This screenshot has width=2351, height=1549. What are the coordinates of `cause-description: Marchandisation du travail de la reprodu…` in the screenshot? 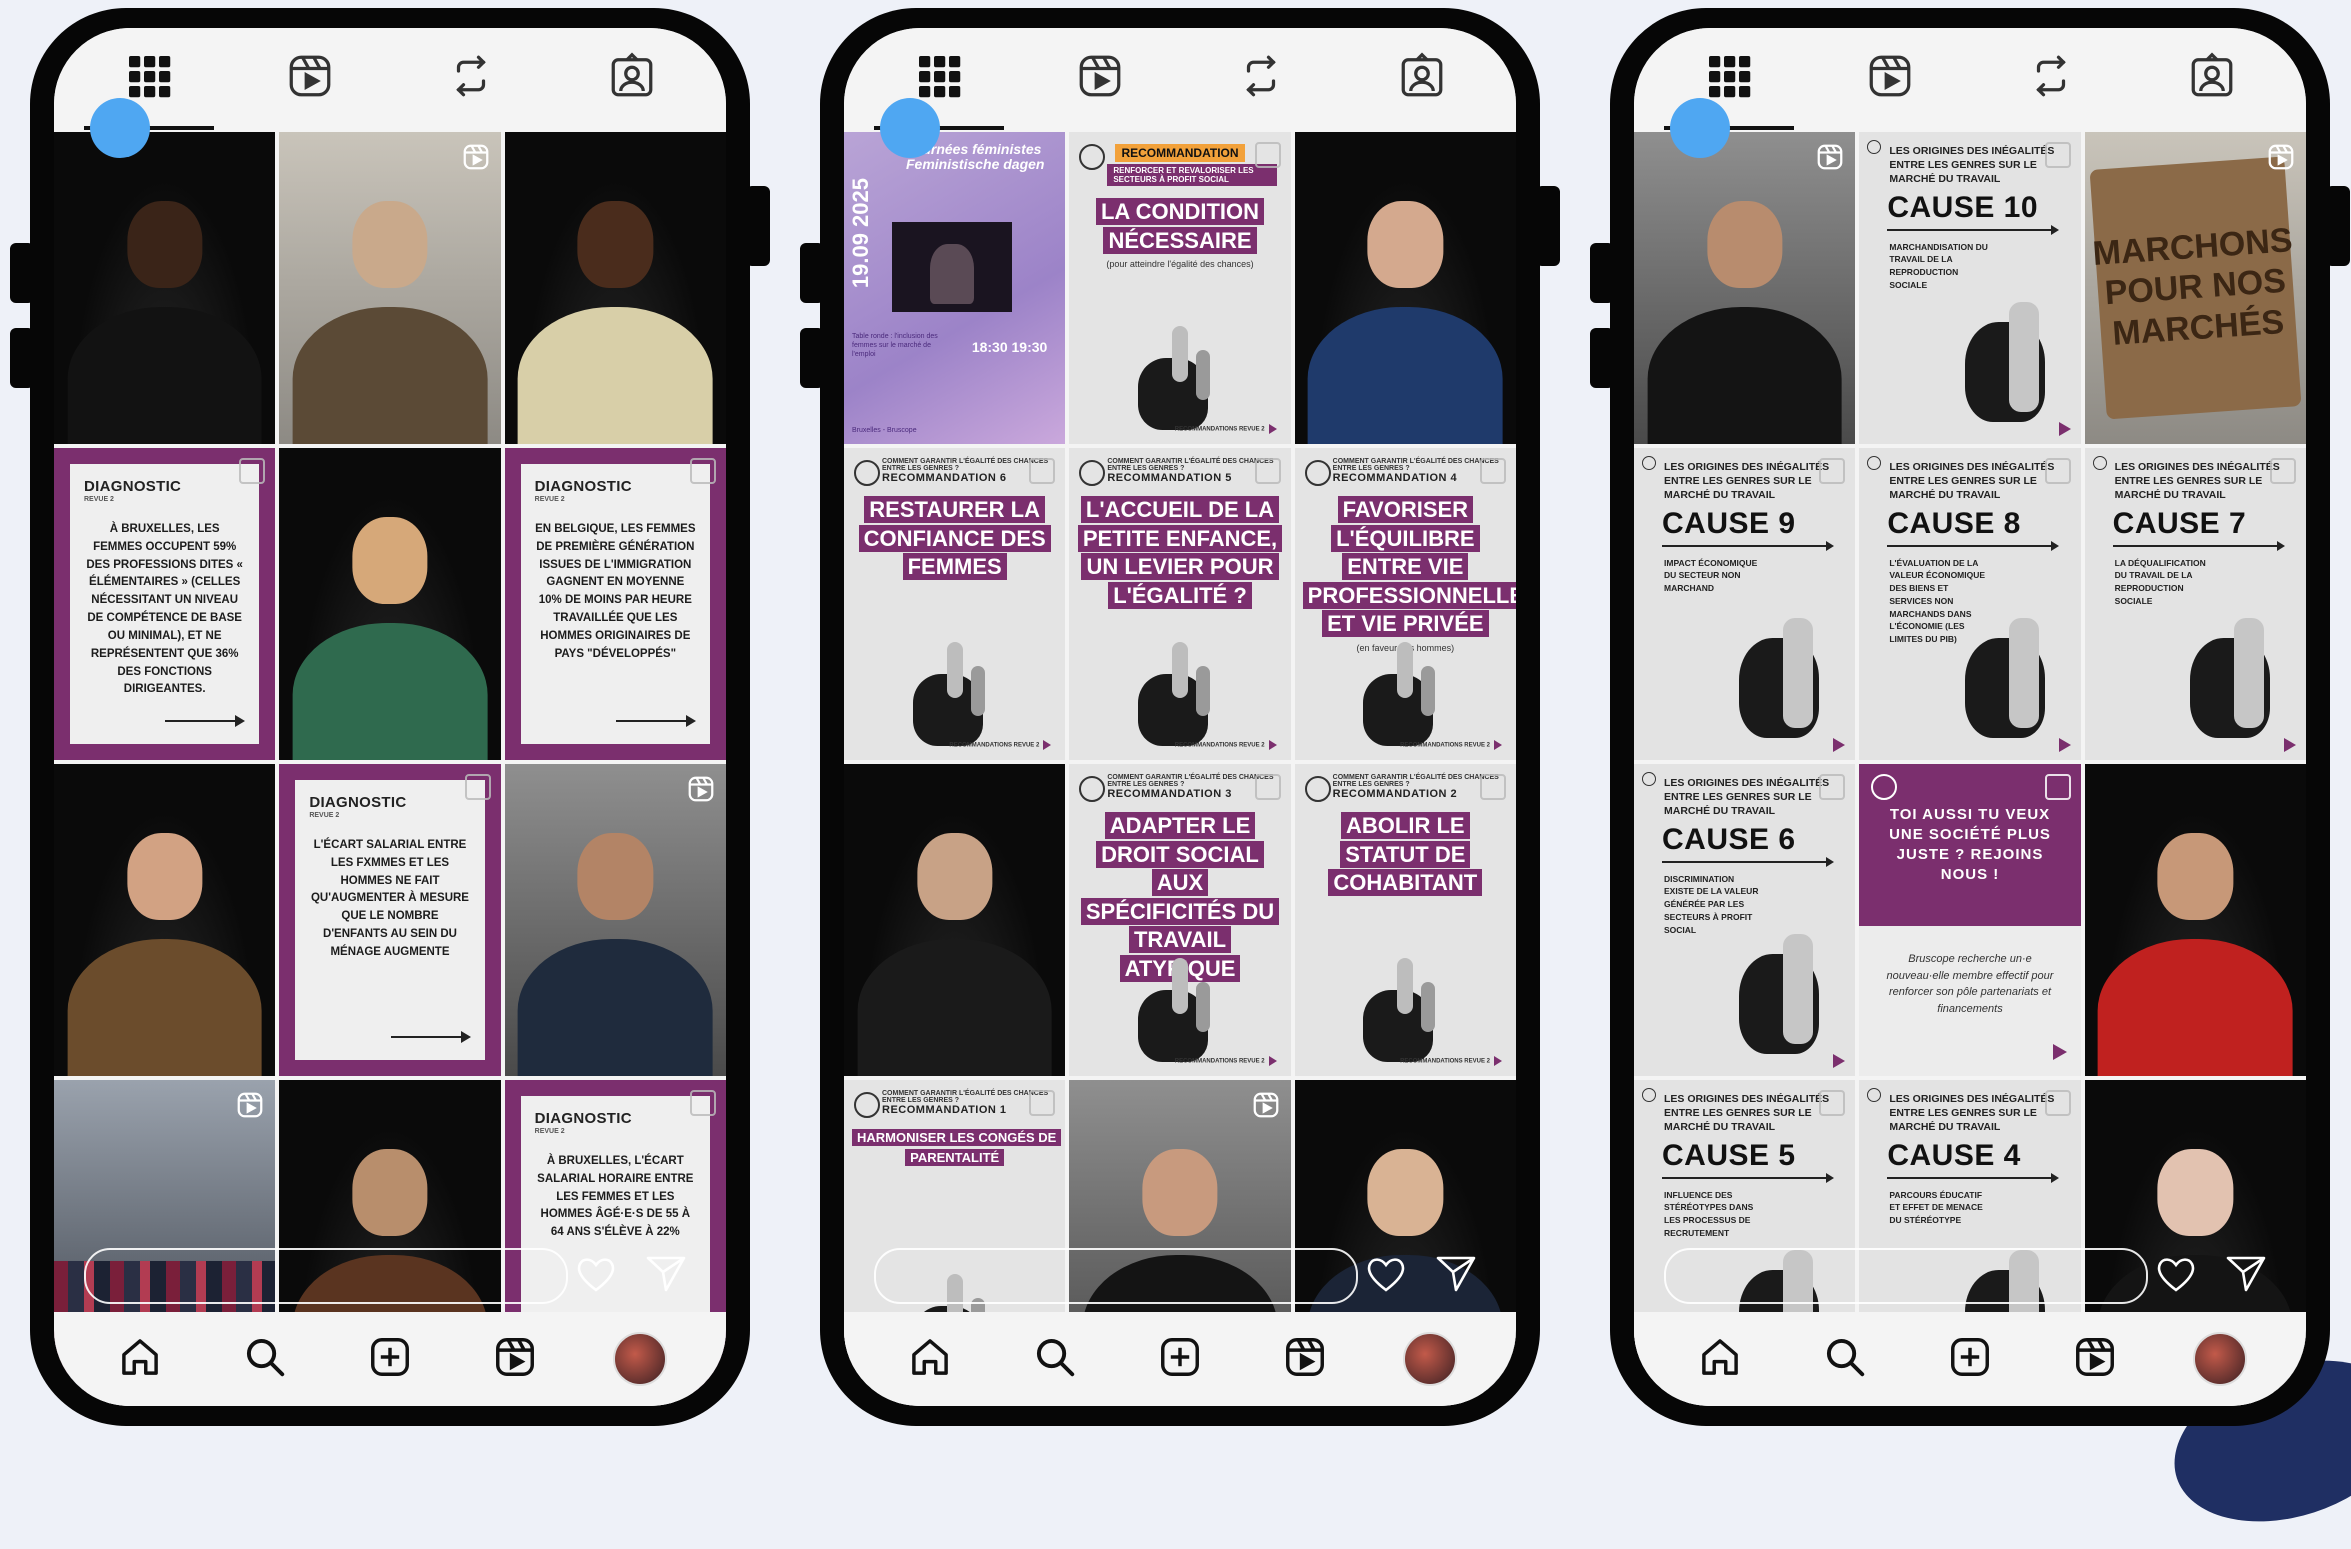 It's located at (1938, 265).